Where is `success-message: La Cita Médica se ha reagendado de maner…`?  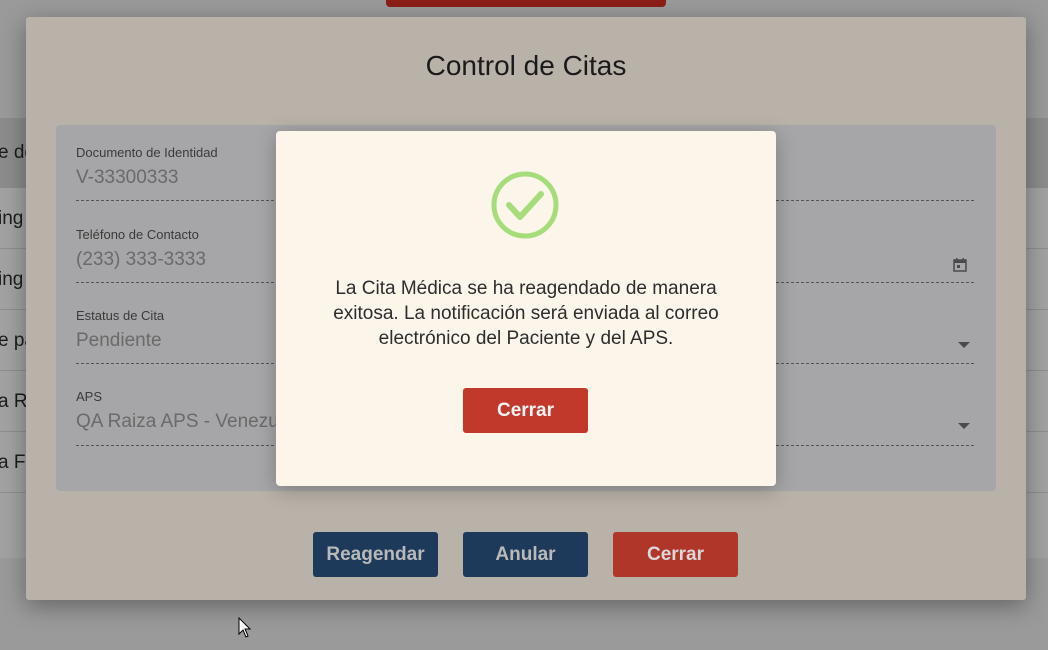
success-message: La Cita Médica se ha reagendado de maner… is located at coordinates (526, 313).